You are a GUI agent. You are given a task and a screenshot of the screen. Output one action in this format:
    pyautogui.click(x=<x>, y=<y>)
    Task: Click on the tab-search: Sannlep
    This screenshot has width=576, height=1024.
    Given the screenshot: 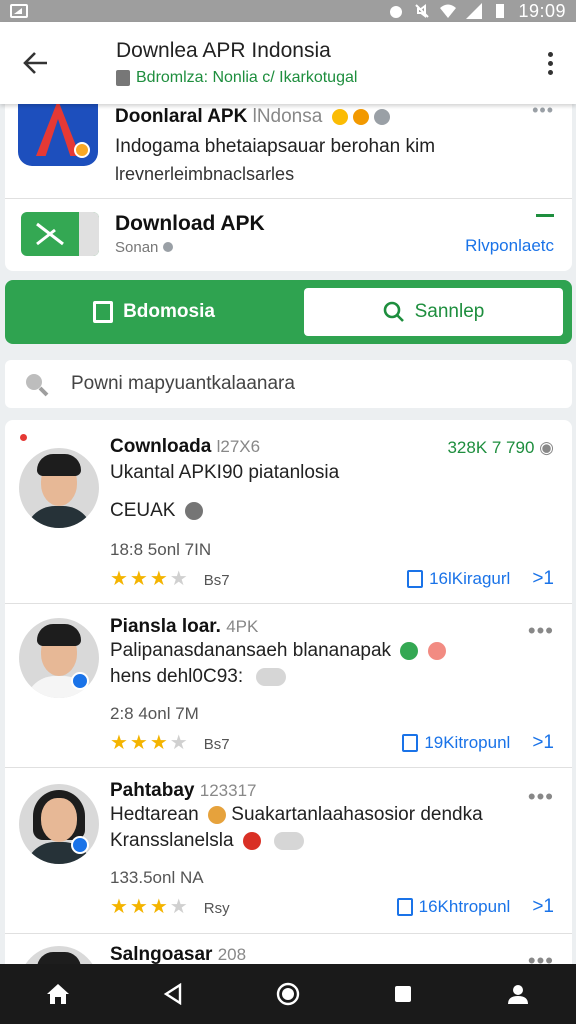 What is the action you would take?
    pyautogui.click(x=433, y=312)
    